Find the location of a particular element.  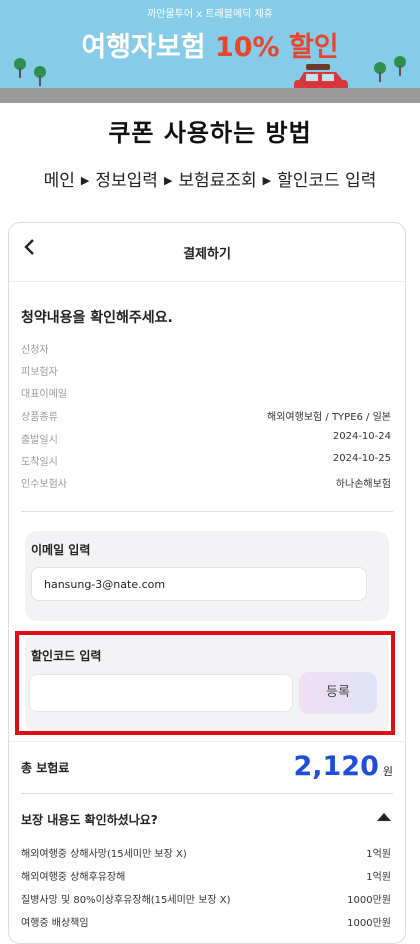

info-row: 상품종류 해외여행보험 / TYPE6 / 일본 is located at coordinates (206, 418).